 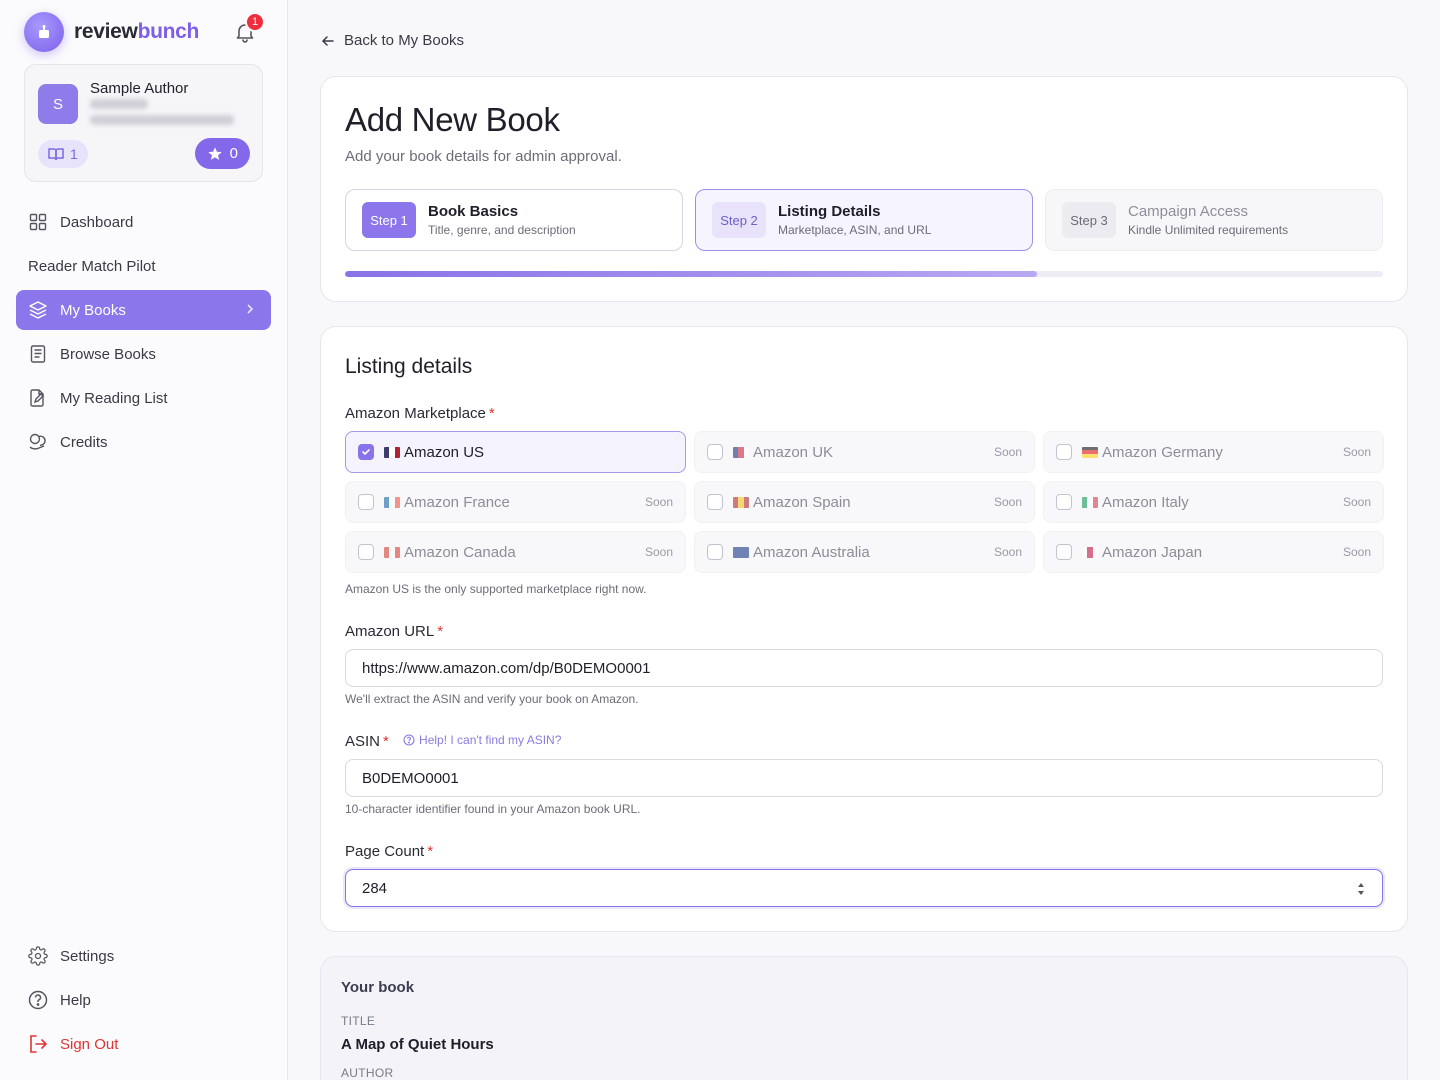 I want to click on page-count-input: 284, so click(x=864, y=888).